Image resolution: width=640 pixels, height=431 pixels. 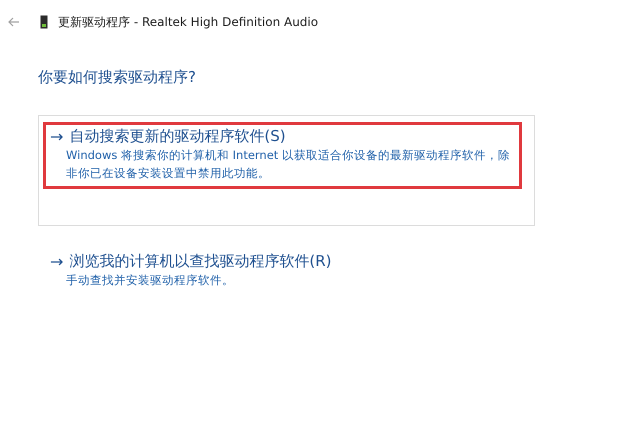 What do you see at coordinates (44, 22) in the screenshot?
I see `device-icon` at bounding box center [44, 22].